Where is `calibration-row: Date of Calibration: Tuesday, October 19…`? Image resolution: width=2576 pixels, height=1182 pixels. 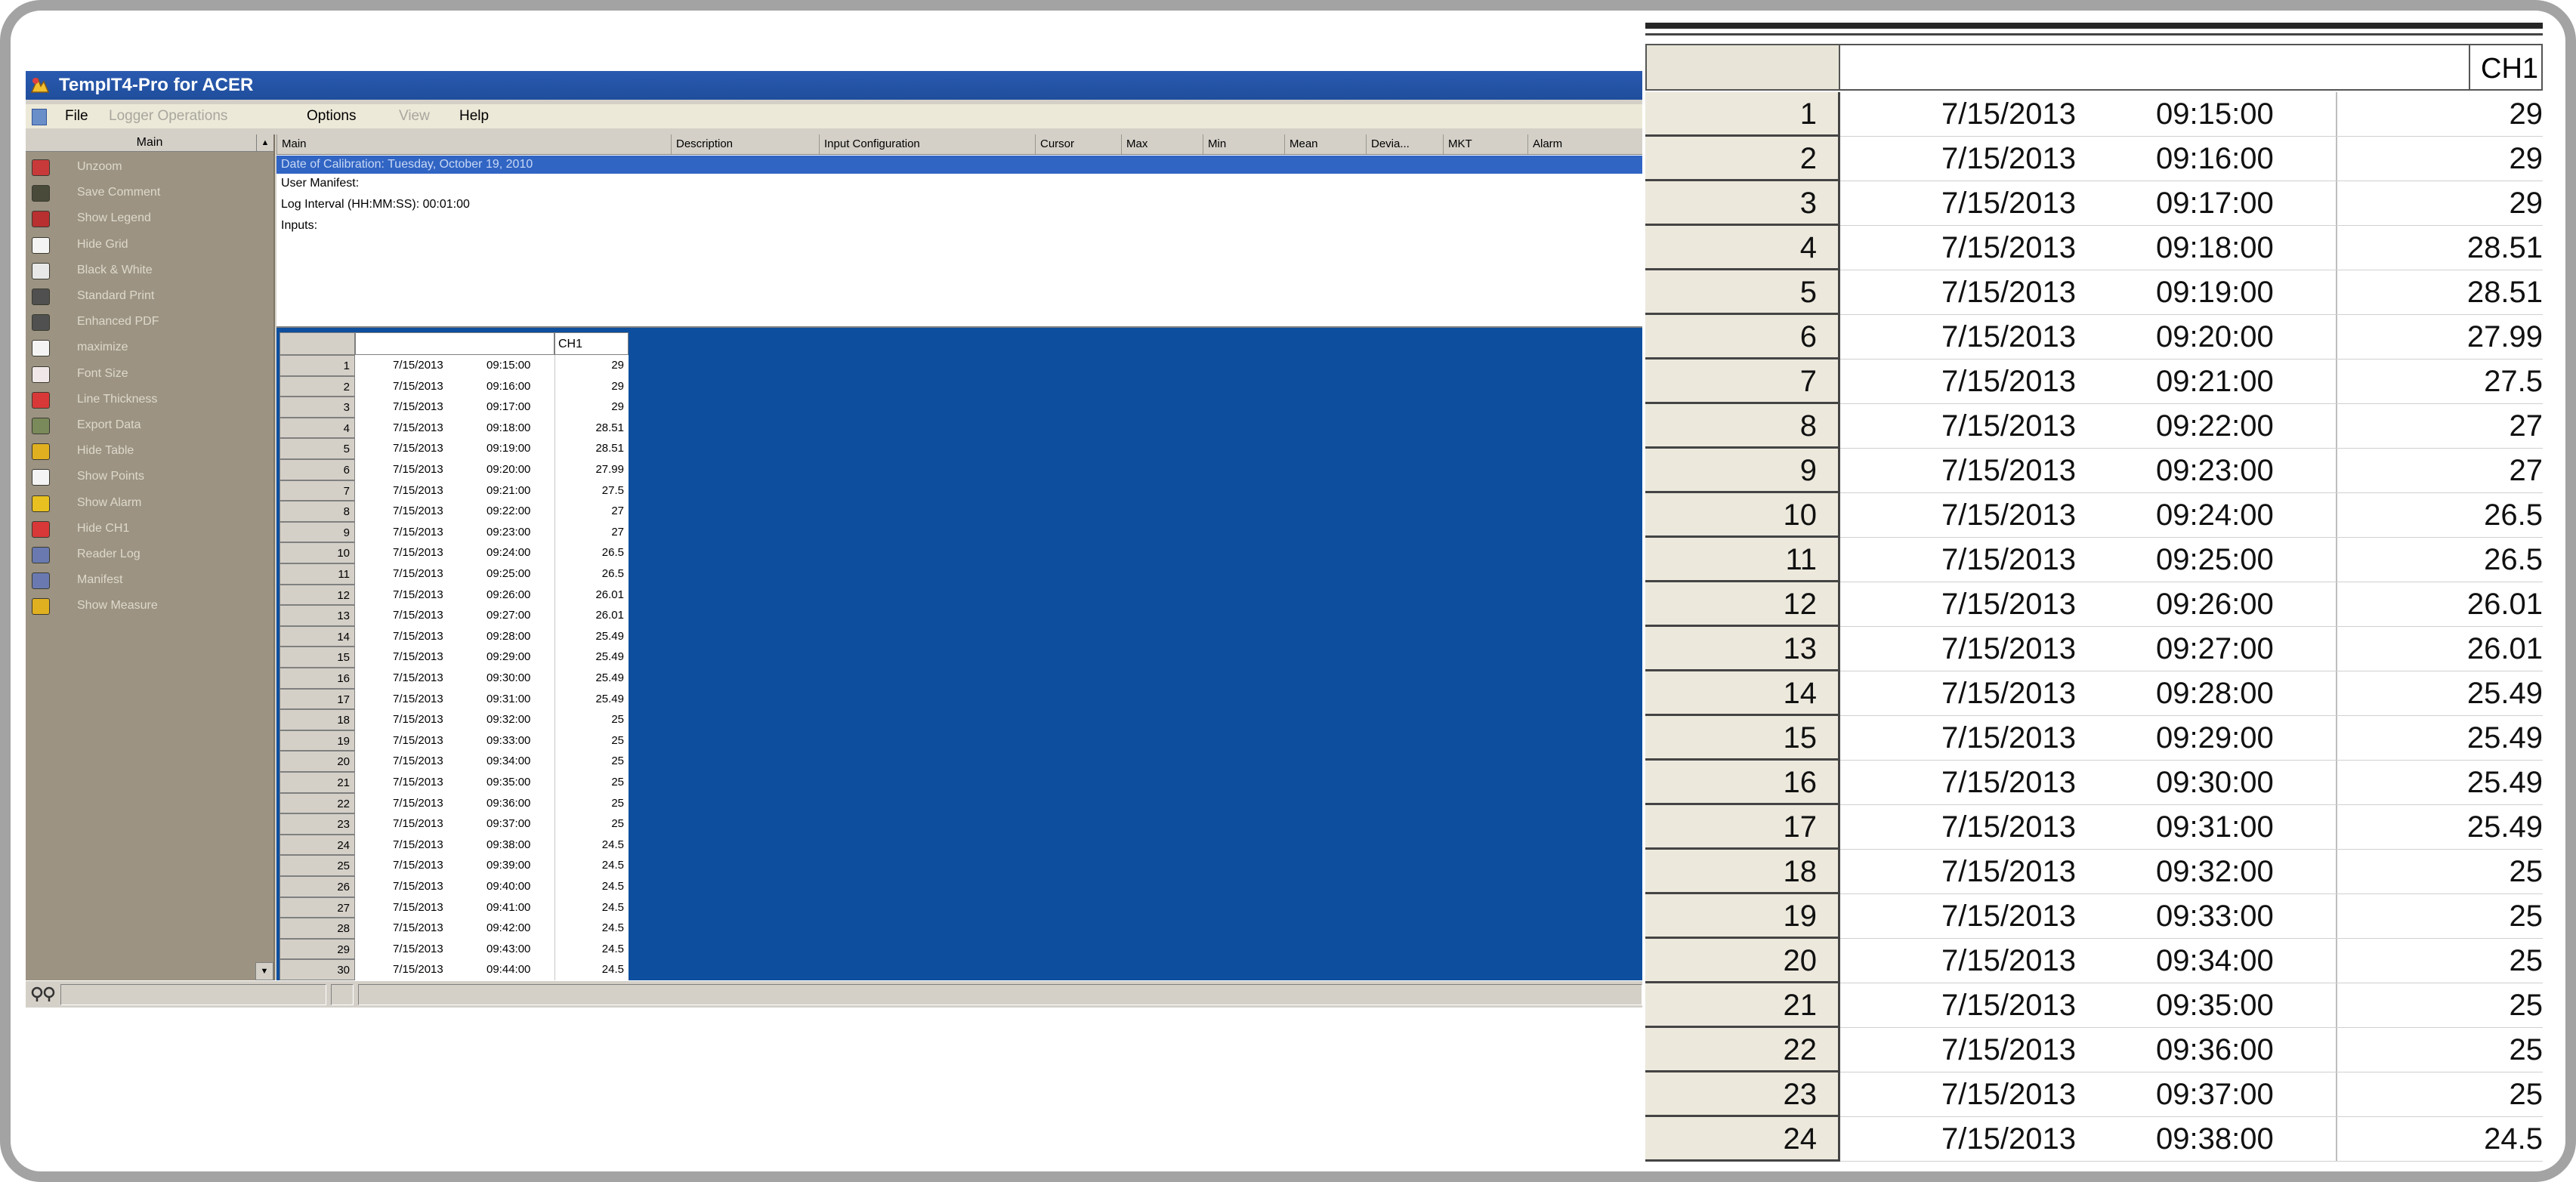 calibration-row: Date of Calibration: Tuesday, October 19… is located at coordinates (959, 165).